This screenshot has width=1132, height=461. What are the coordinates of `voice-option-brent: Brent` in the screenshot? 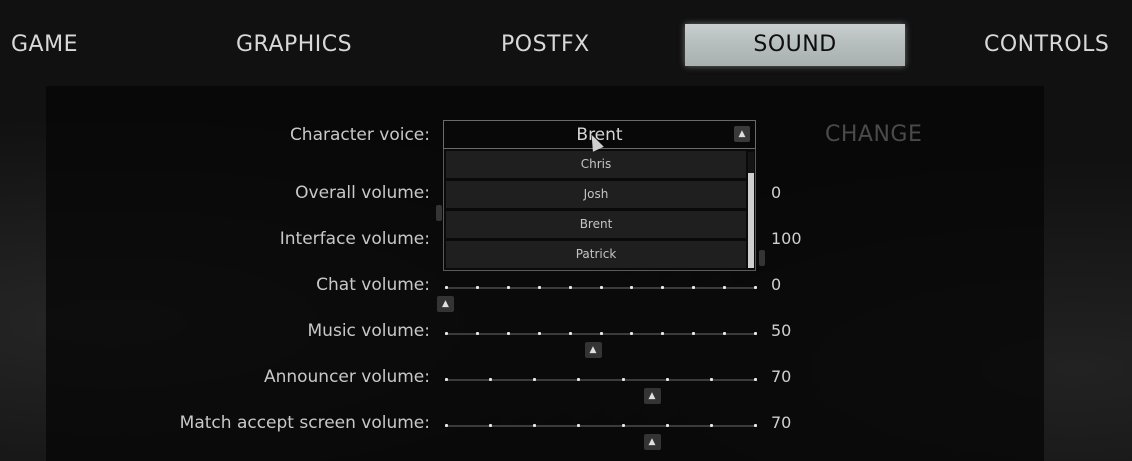 It's located at (596, 224).